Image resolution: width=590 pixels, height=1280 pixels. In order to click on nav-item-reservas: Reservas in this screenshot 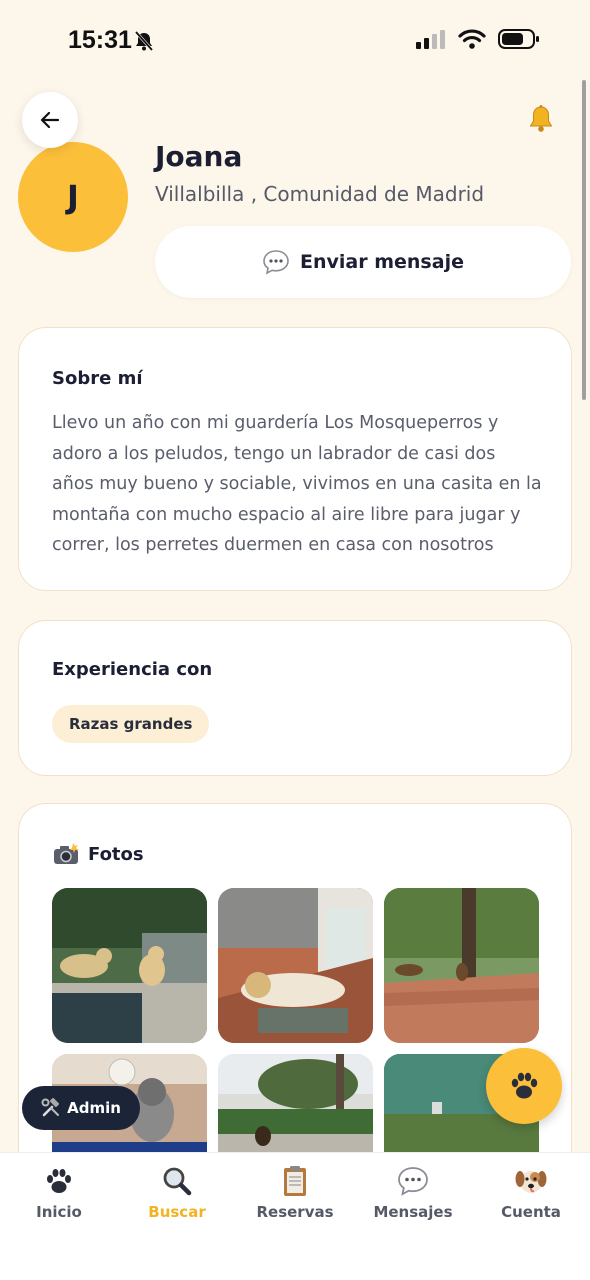, I will do `click(295, 1200)`.